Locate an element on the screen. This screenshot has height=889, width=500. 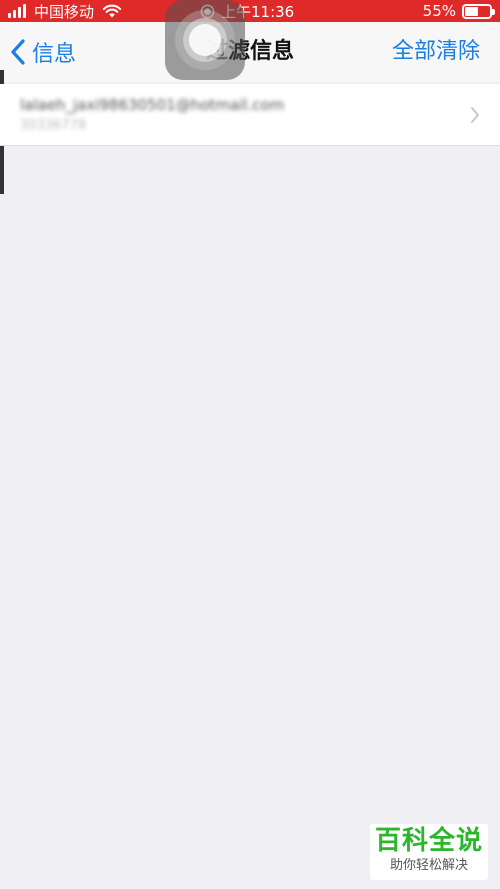
clear-all-button: 全部清除 is located at coordinates (436, 52).